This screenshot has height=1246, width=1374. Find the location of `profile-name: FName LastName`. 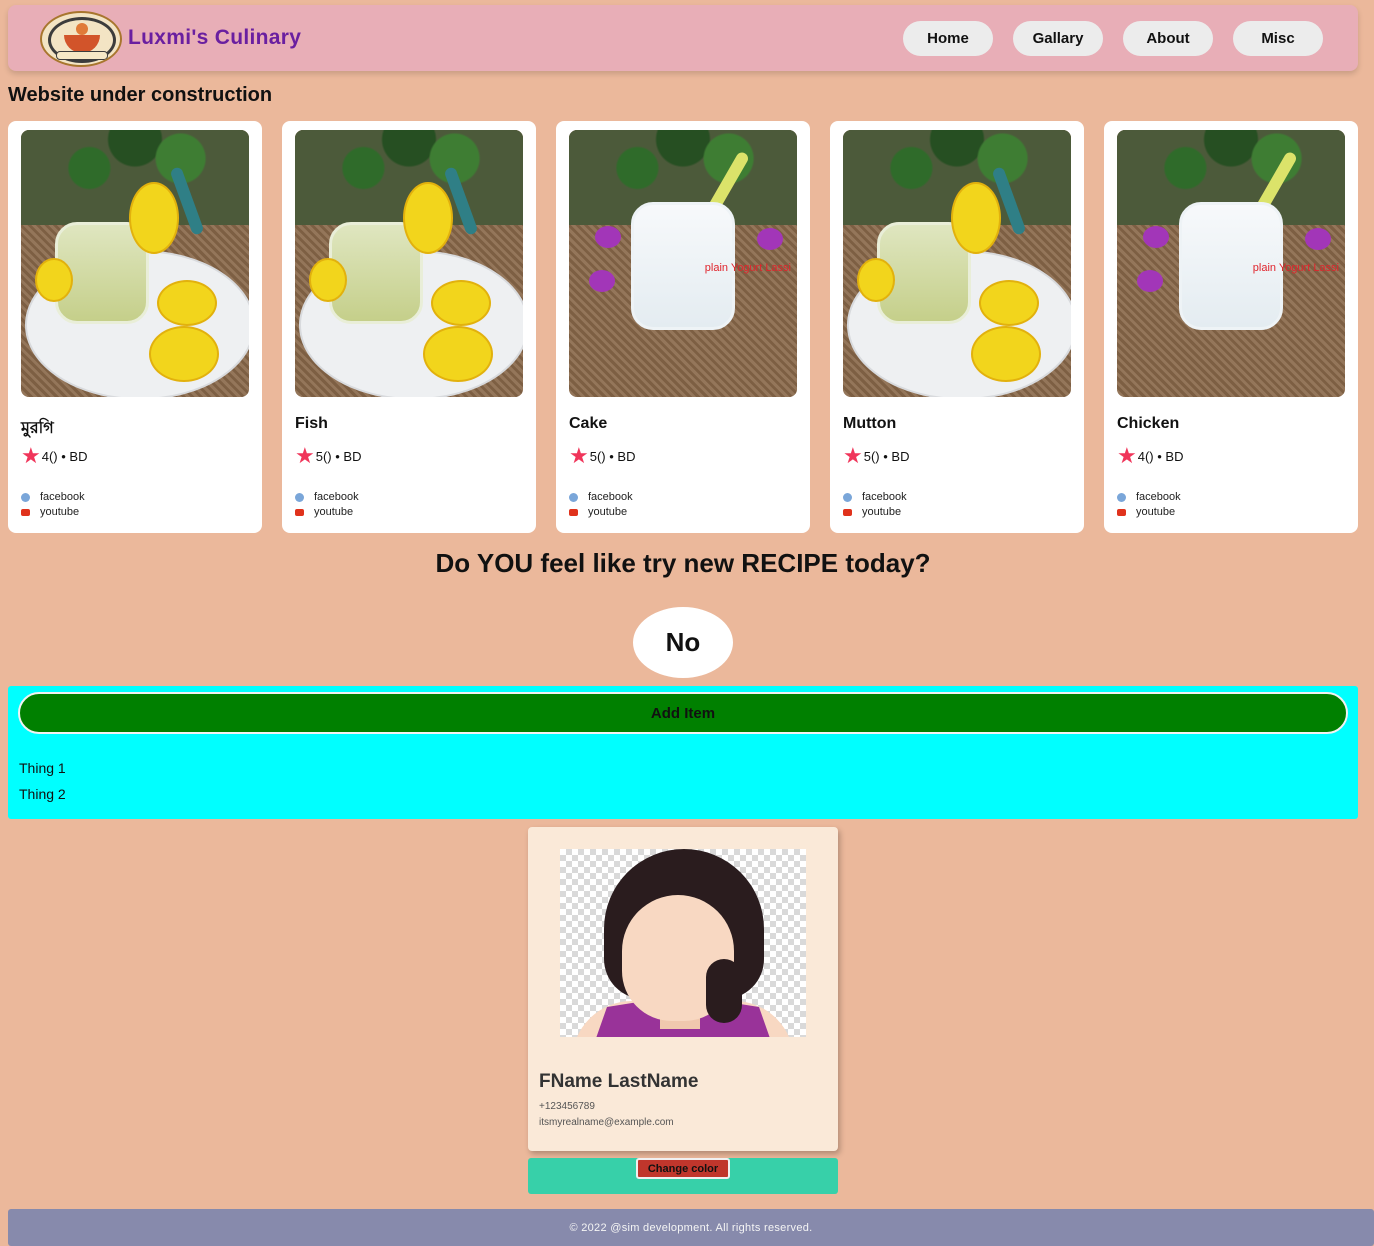

profile-name: FName LastName is located at coordinates (619, 1081).